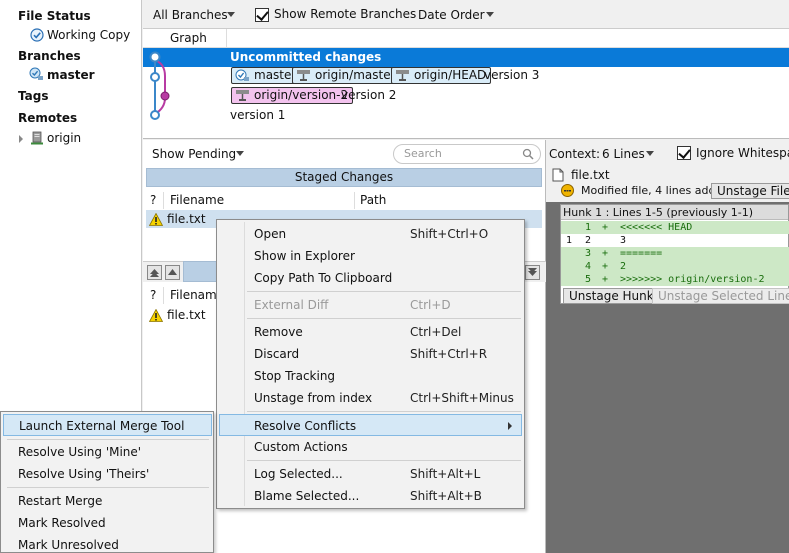  Describe the element at coordinates (510, 426) in the screenshot. I see `submenu-arrow-icon` at that location.